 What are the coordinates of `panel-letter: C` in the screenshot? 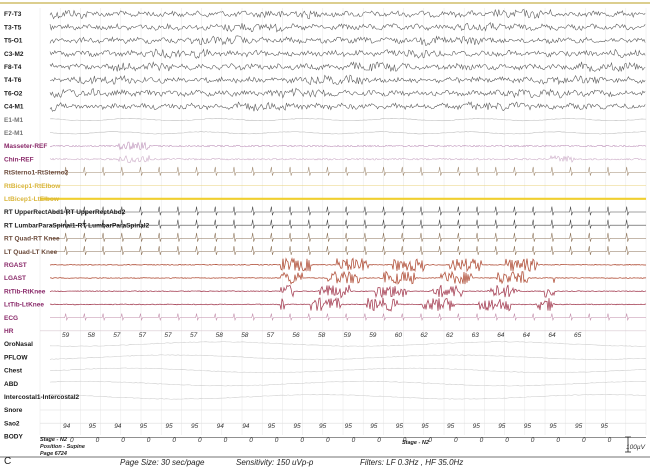 It's located at (7, 461).